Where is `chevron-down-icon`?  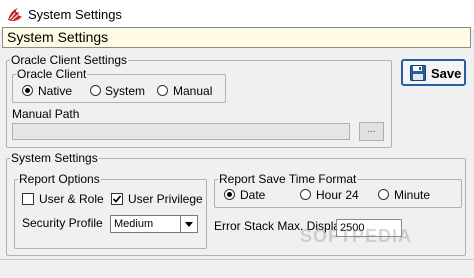 chevron-down-icon is located at coordinates (189, 224).